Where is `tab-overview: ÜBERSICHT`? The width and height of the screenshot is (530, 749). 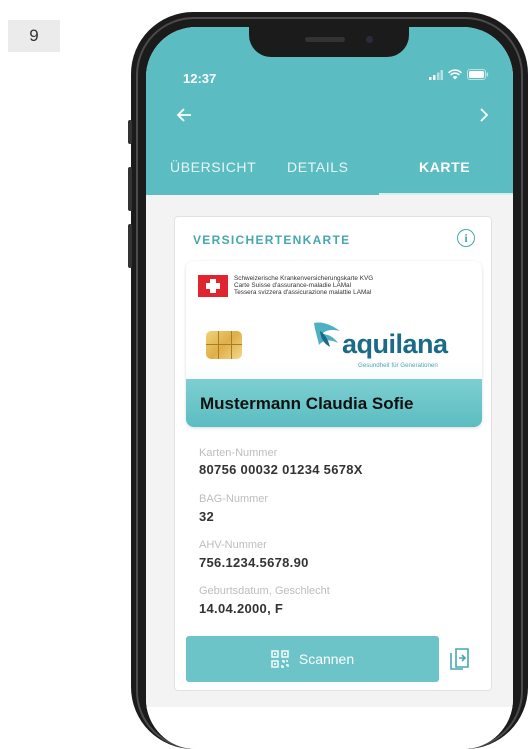
tab-overview: ÜBERSICHT is located at coordinates (213, 167).